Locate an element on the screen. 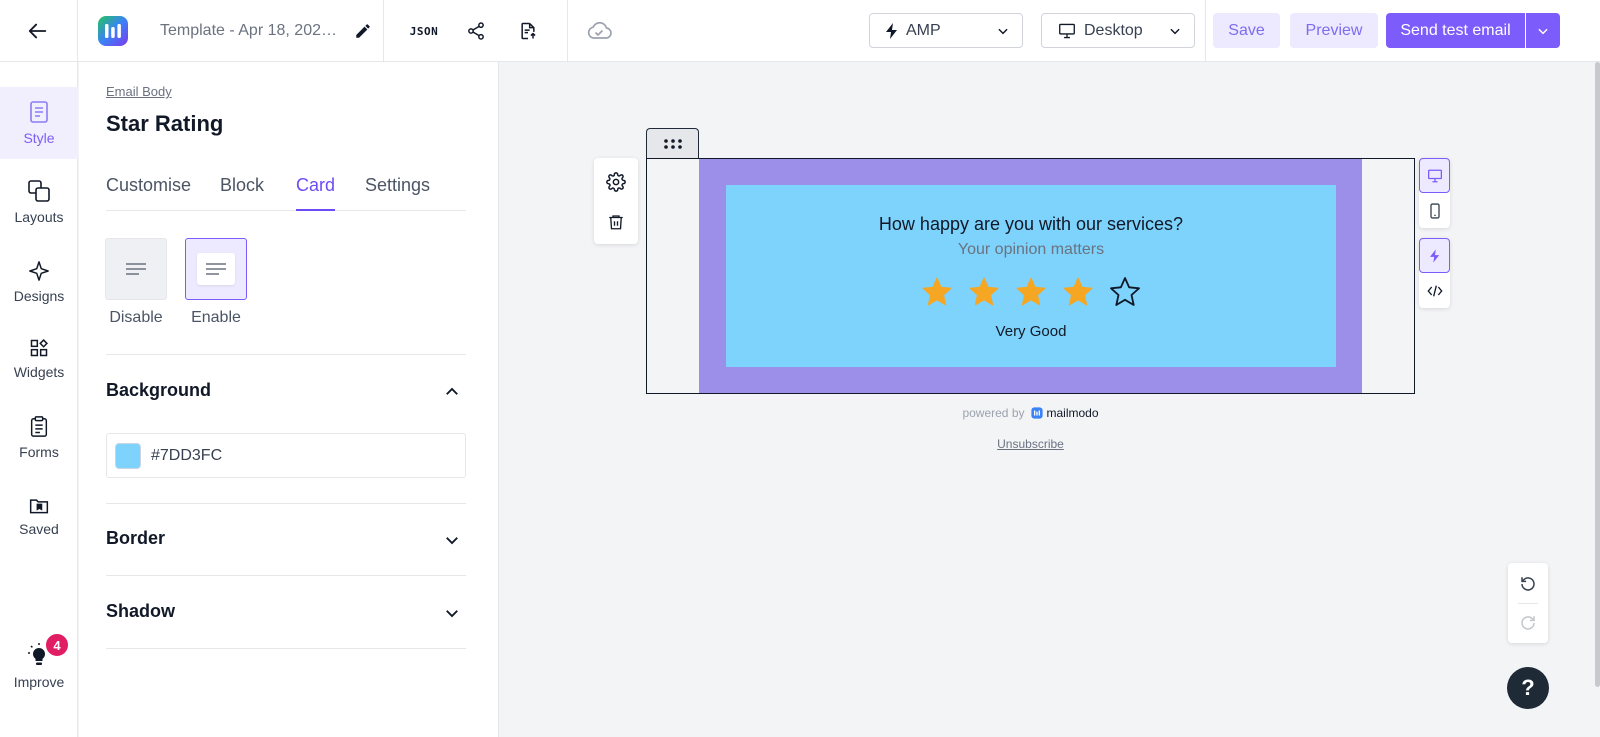 Image resolution: width=1600 pixels, height=737 pixels. json-label: JSON is located at coordinates (424, 31).